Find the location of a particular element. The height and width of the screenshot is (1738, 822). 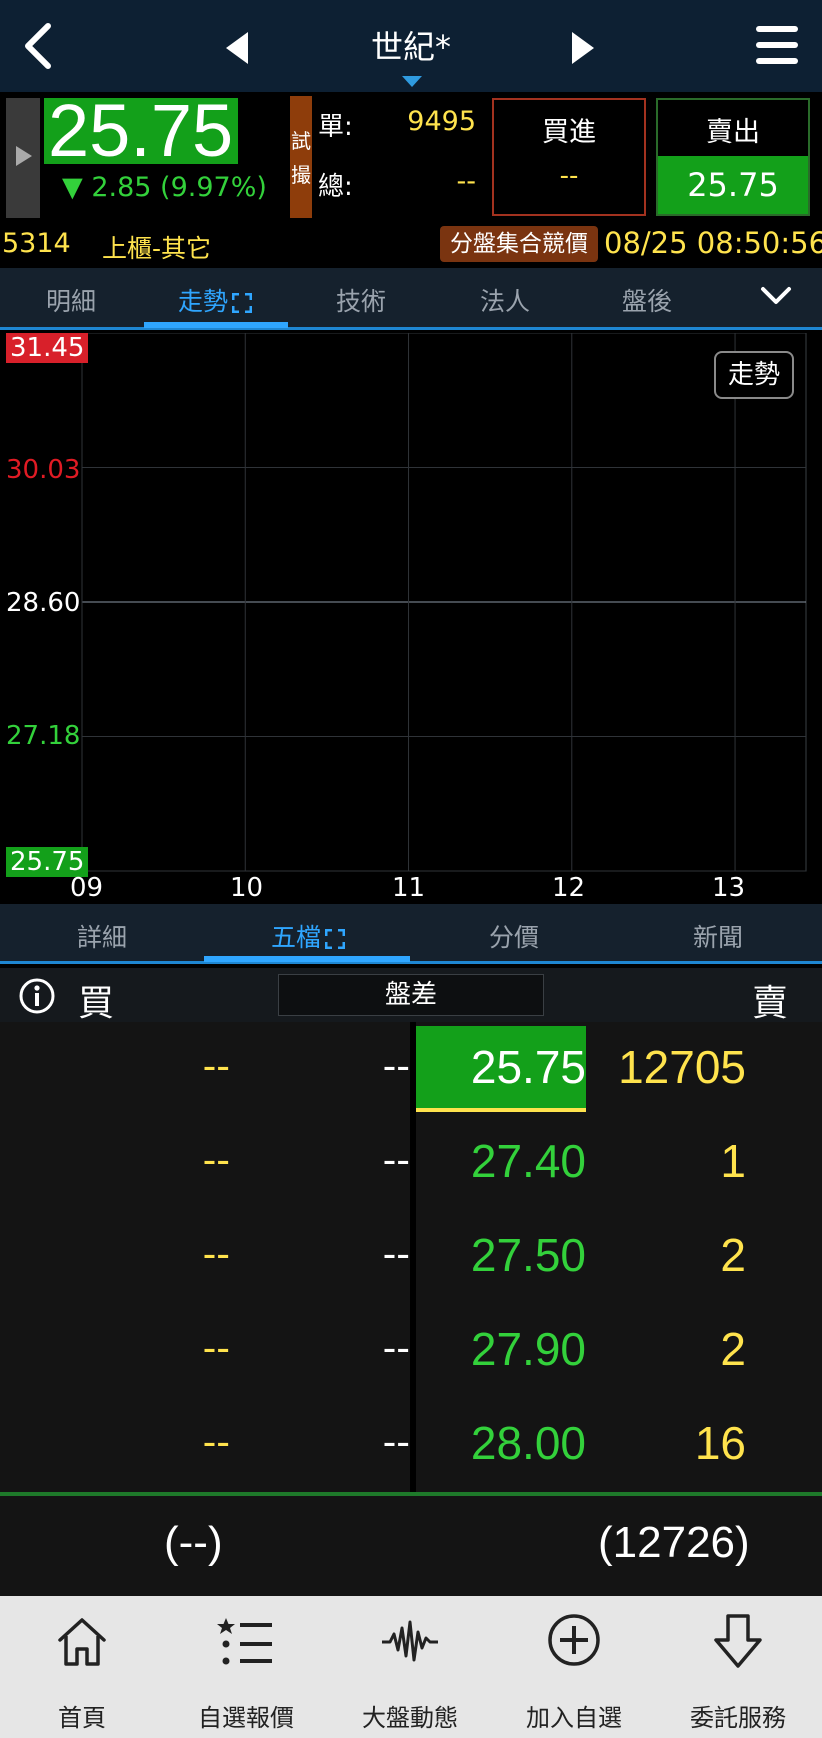

bid-side-label: 買 is located at coordinates (96, 1003).